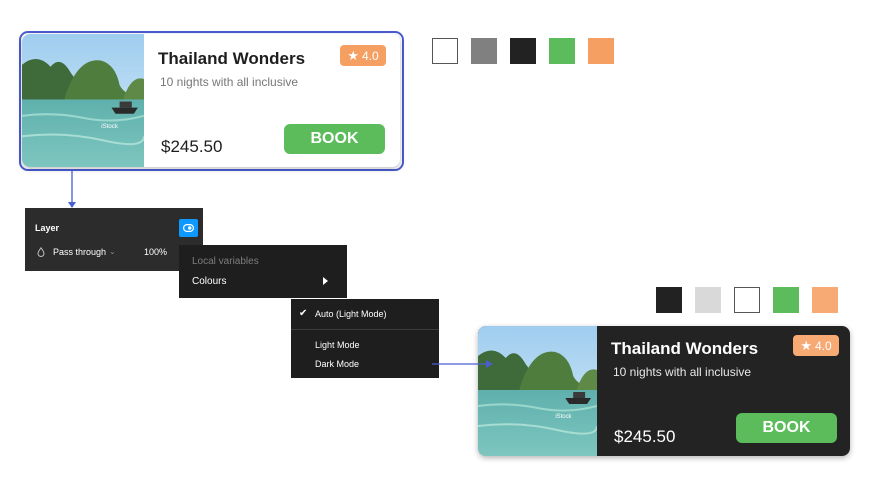 Image resolution: width=875 pixels, height=483 pixels. I want to click on menu-item-auto-mode: Auto (Light Mode), so click(351, 314).